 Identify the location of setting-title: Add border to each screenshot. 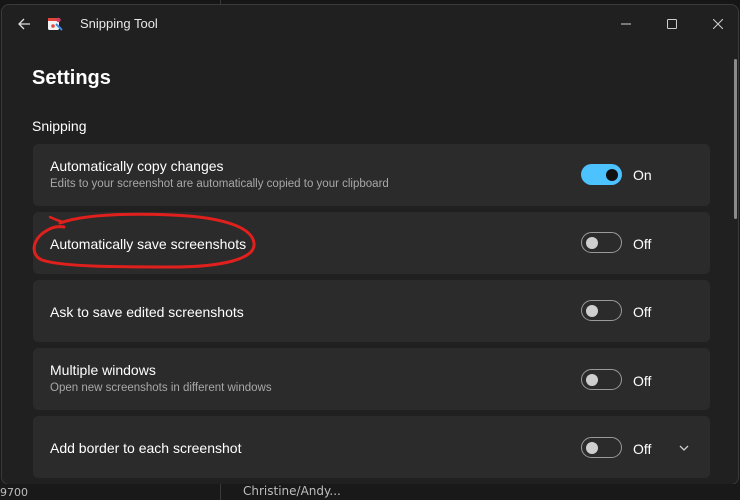
(146, 448).